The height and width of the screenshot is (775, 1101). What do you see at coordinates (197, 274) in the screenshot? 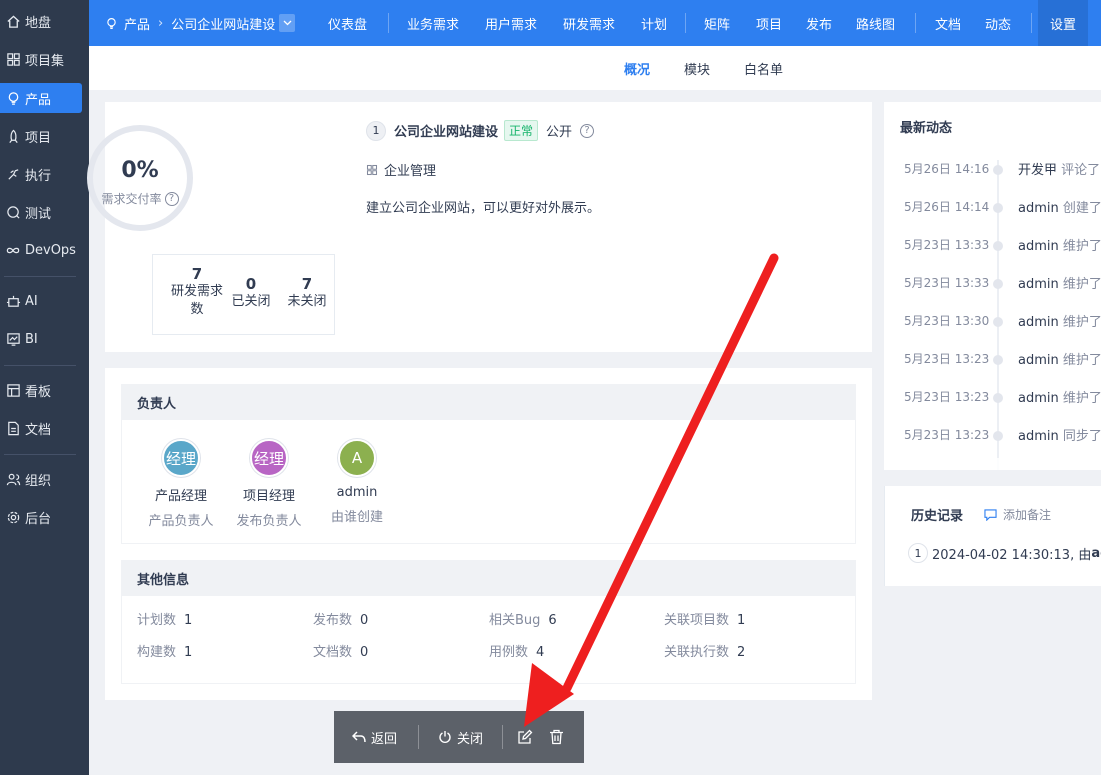
I see `stat-total-num: 7` at bounding box center [197, 274].